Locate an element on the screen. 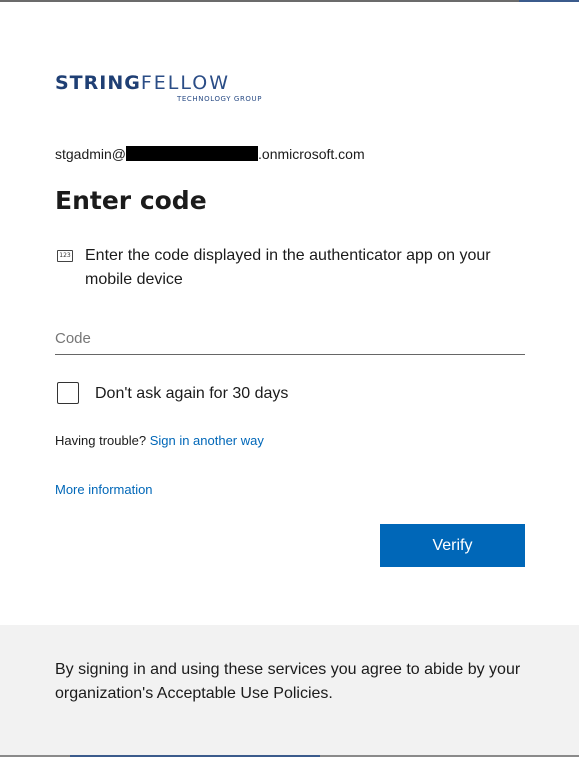 The image size is (579, 761). account-suffix: .onmicrosoft.com is located at coordinates (311, 154).